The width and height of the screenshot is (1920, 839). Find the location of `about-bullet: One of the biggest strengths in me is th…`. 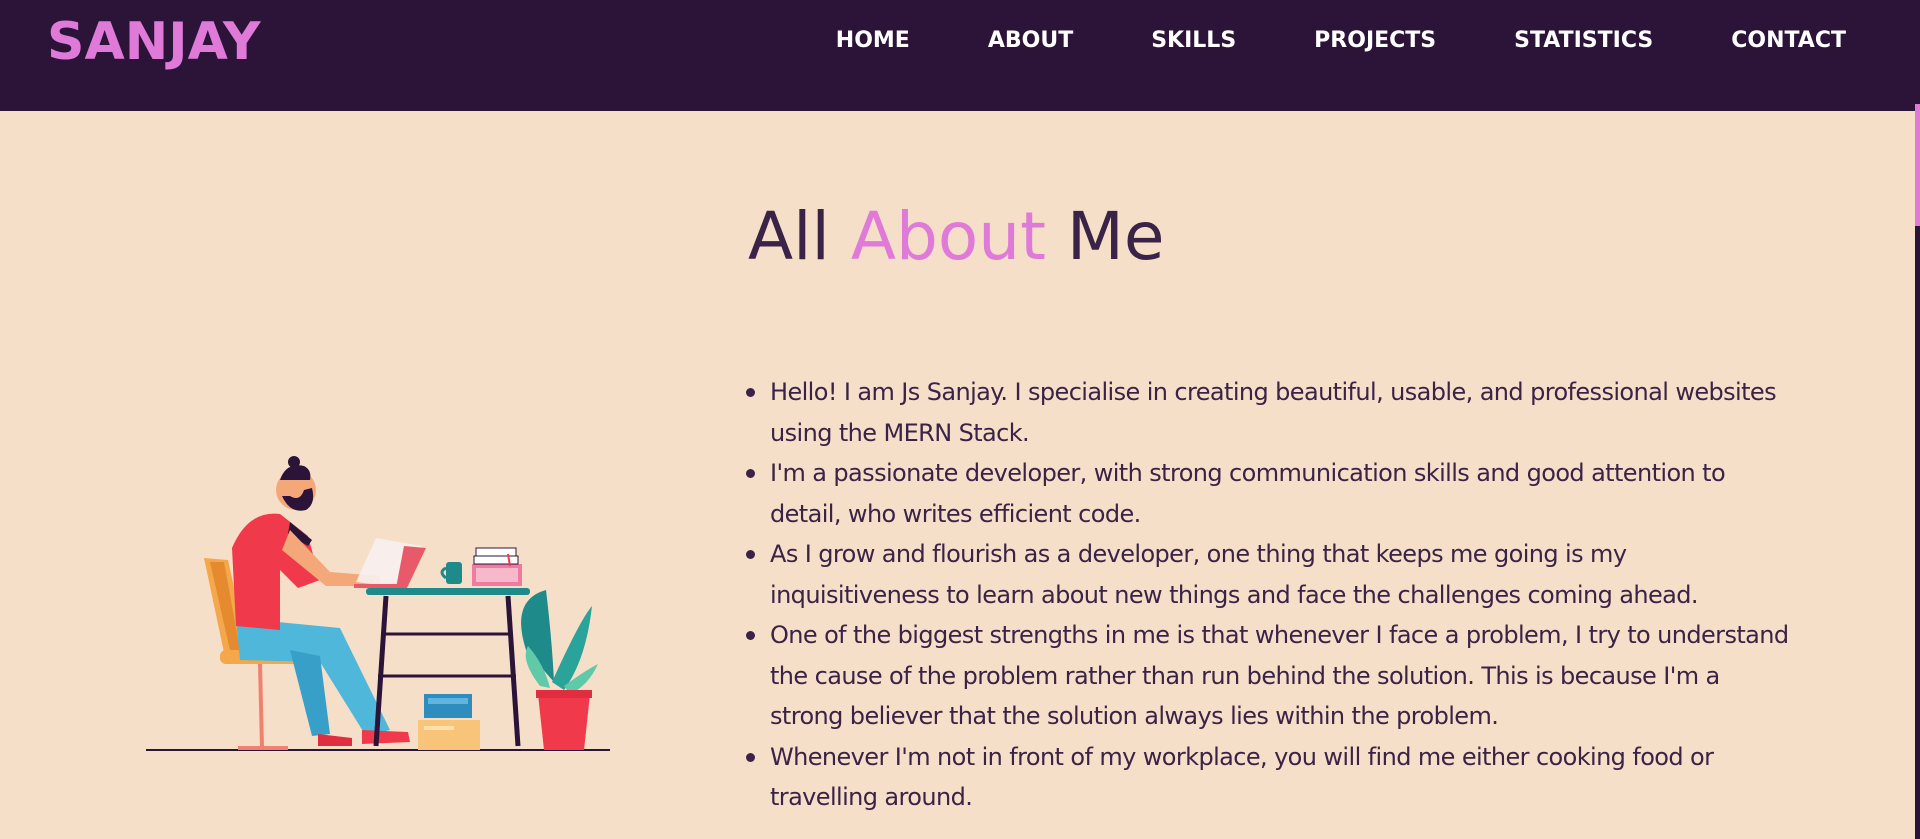

about-bullet: One of the biggest strengths in me is th… is located at coordinates (1268, 676).